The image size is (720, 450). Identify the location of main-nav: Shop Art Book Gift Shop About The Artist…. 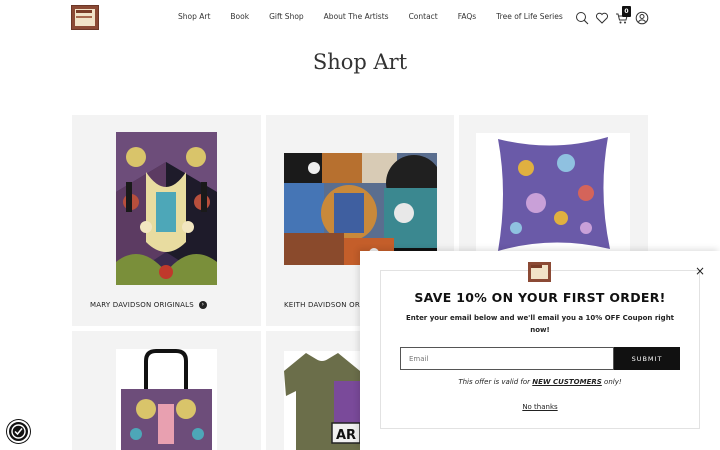
(380, 16).